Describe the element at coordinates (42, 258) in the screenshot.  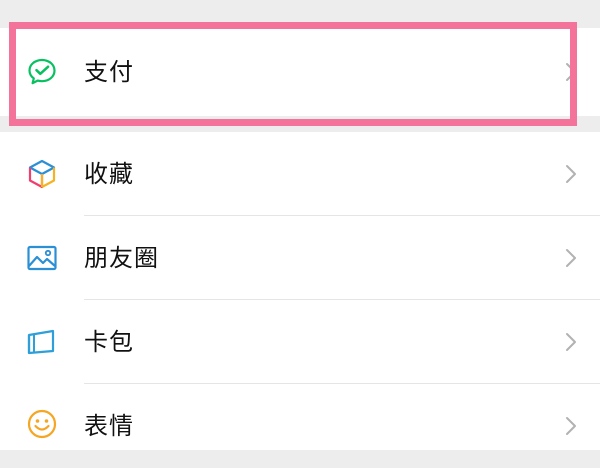
I see `moments-picture-icon` at that location.